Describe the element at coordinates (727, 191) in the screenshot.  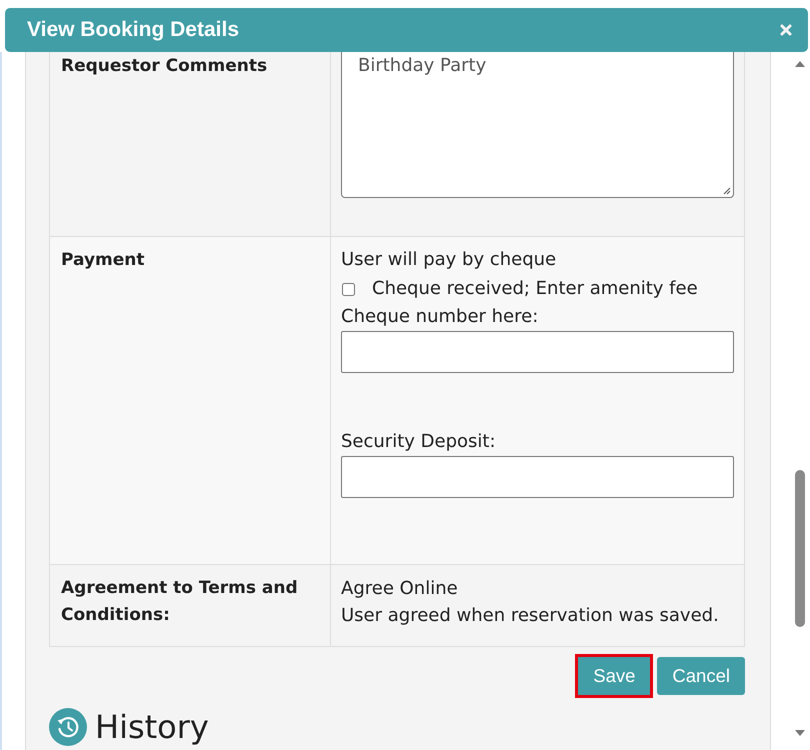
I see `resize-grip-icon` at that location.